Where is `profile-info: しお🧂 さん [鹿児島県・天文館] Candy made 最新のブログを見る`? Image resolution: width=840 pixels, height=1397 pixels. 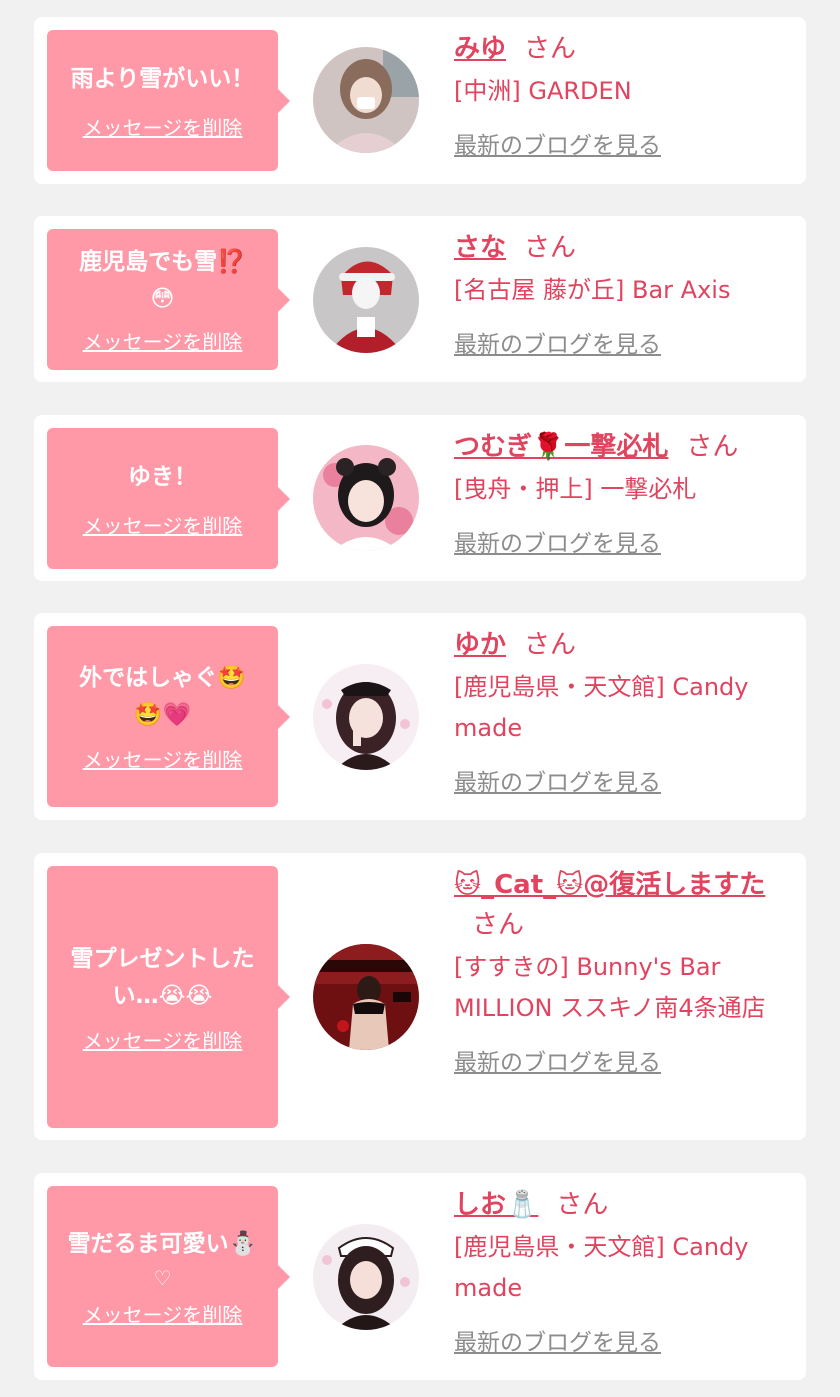
profile-info: しお🧂 さん [鹿児島県・天文館] Candy made 最新のブログを見る is located at coordinates (624, 1271).